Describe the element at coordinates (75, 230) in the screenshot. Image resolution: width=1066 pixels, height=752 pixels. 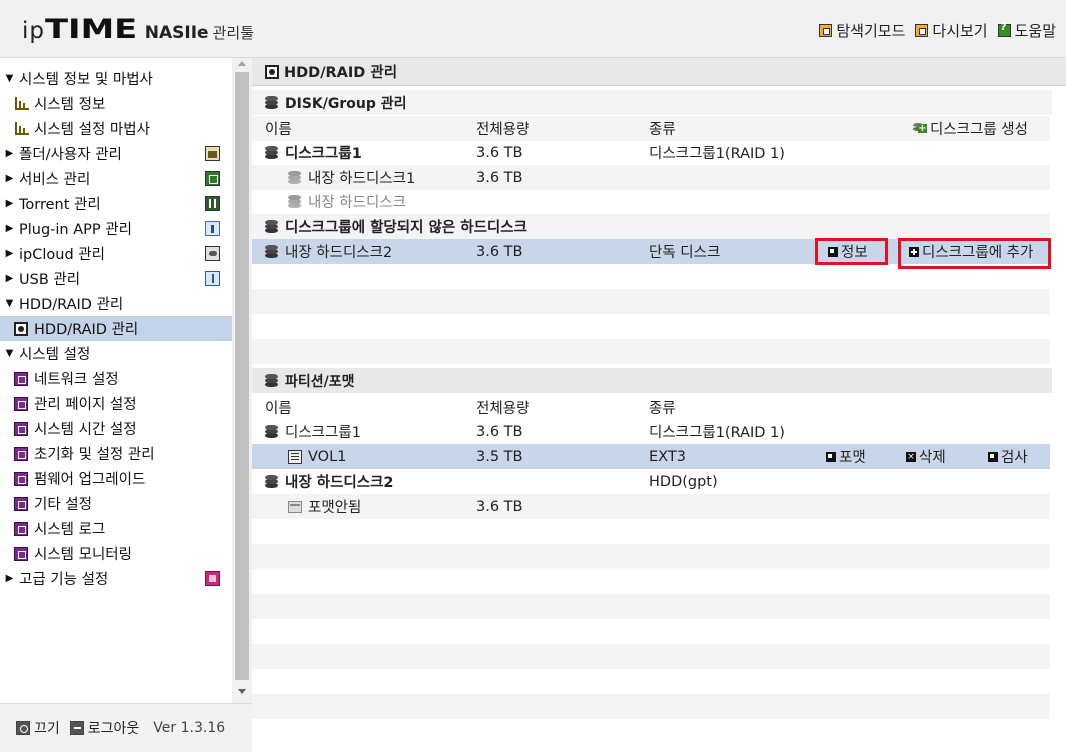
I see `sidebar-item-label: Plug-in APP 관리` at that location.